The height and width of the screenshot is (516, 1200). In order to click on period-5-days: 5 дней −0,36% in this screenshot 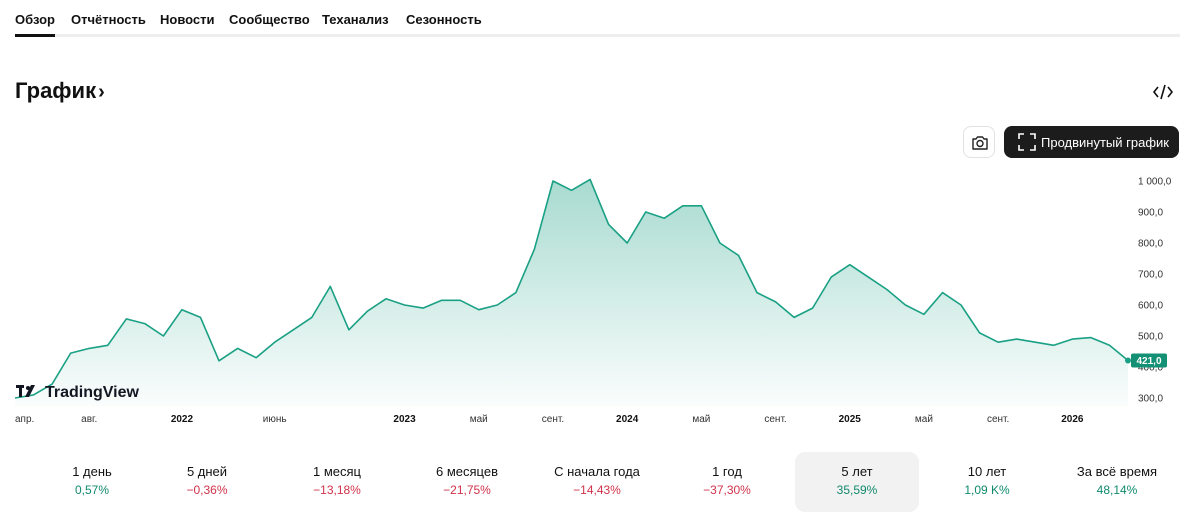, I will do `click(207, 482)`.